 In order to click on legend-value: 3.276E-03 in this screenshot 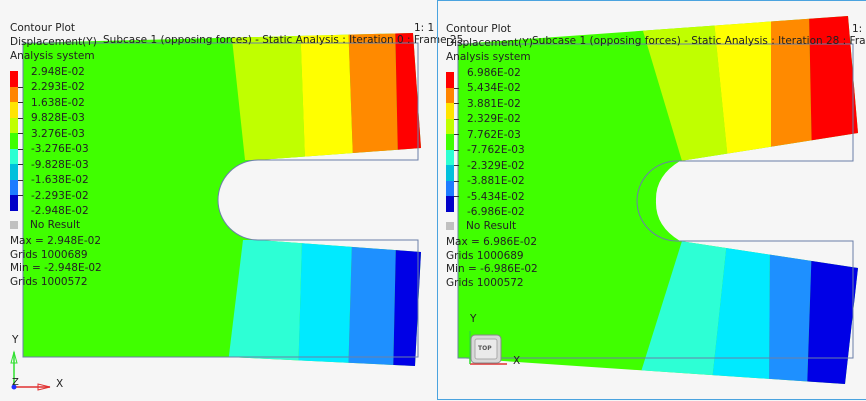, I will do `click(58, 134)`.